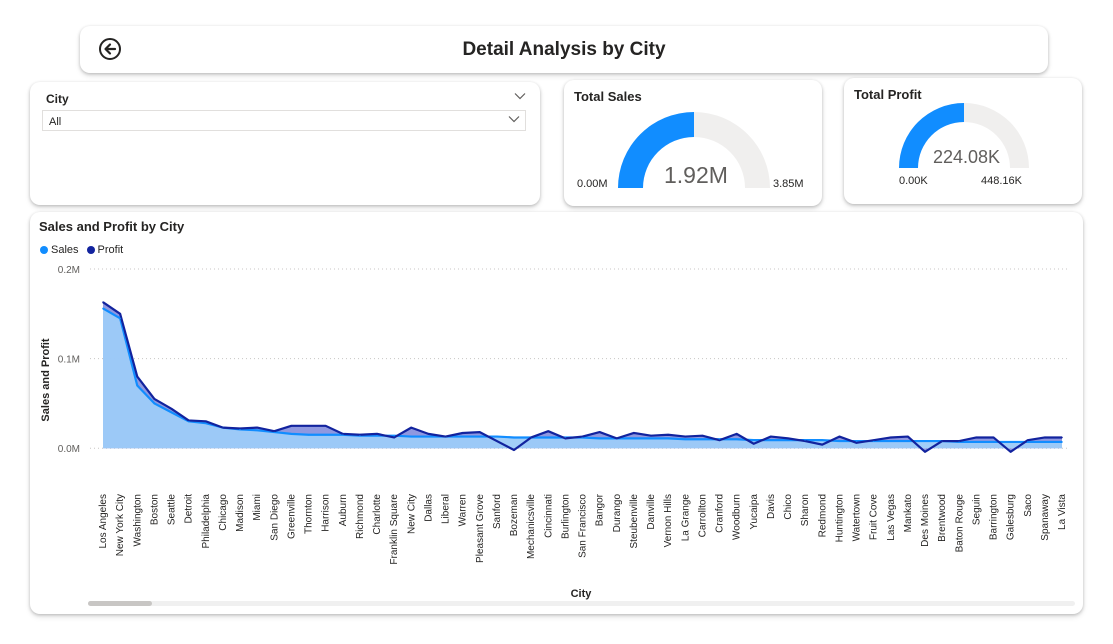 The height and width of the screenshot is (644, 1113). What do you see at coordinates (223, 512) in the screenshot?
I see `x-tick-label: Chicago` at bounding box center [223, 512].